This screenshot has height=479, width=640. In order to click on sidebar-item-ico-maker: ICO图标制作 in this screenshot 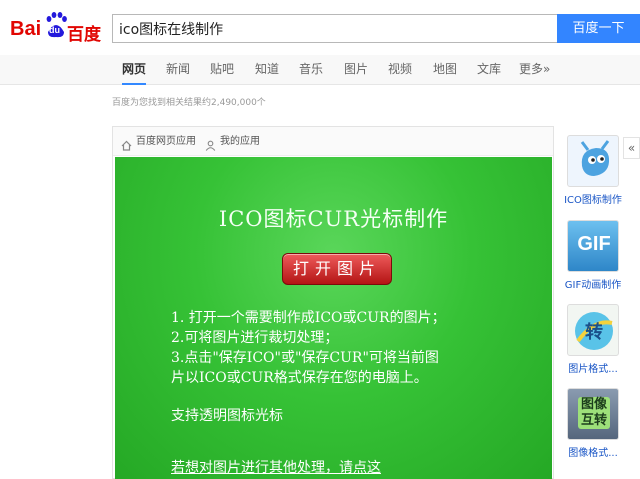, I will do `click(593, 170)`.